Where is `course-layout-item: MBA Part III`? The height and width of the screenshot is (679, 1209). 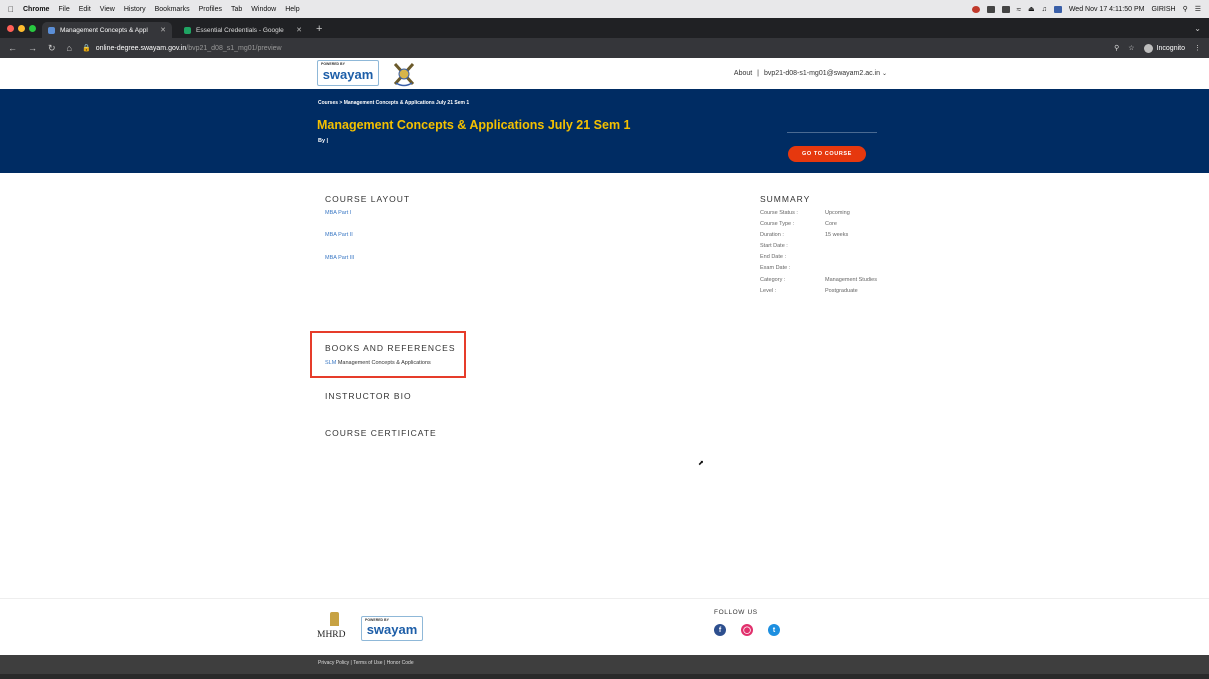
course-layout-item: MBA Part III is located at coordinates (339, 258).